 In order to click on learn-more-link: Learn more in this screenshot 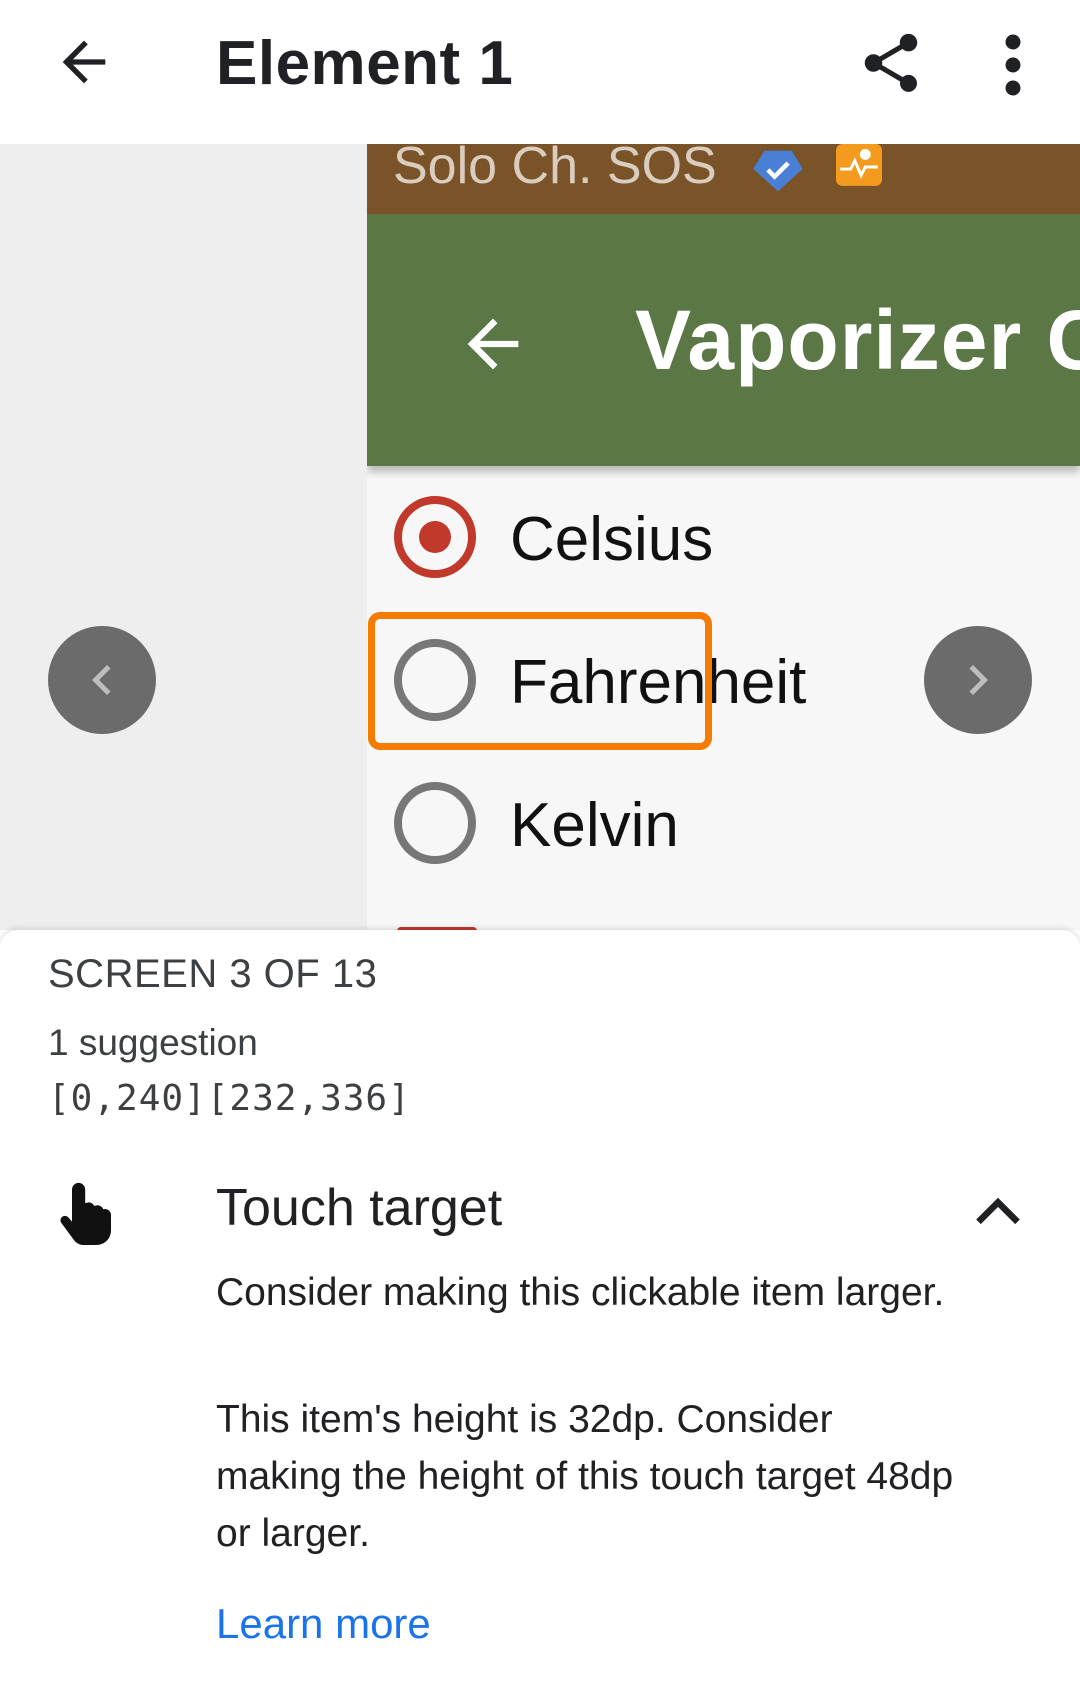, I will do `click(323, 1624)`.